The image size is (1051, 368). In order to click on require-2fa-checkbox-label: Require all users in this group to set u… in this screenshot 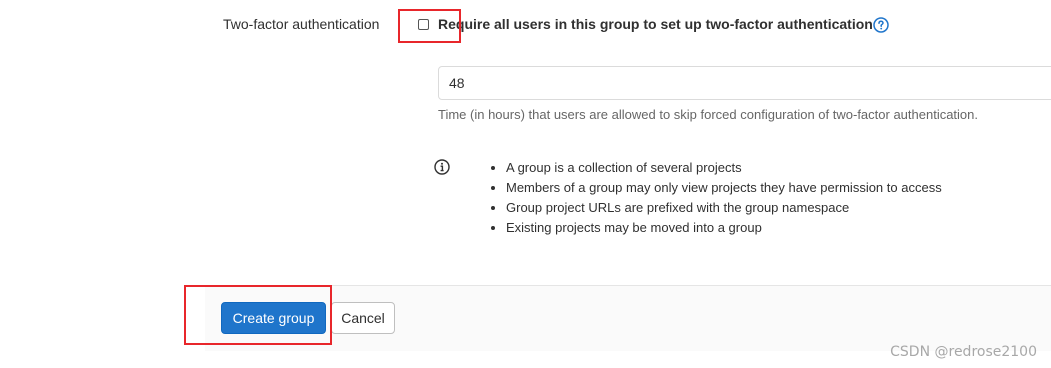, I will do `click(655, 24)`.